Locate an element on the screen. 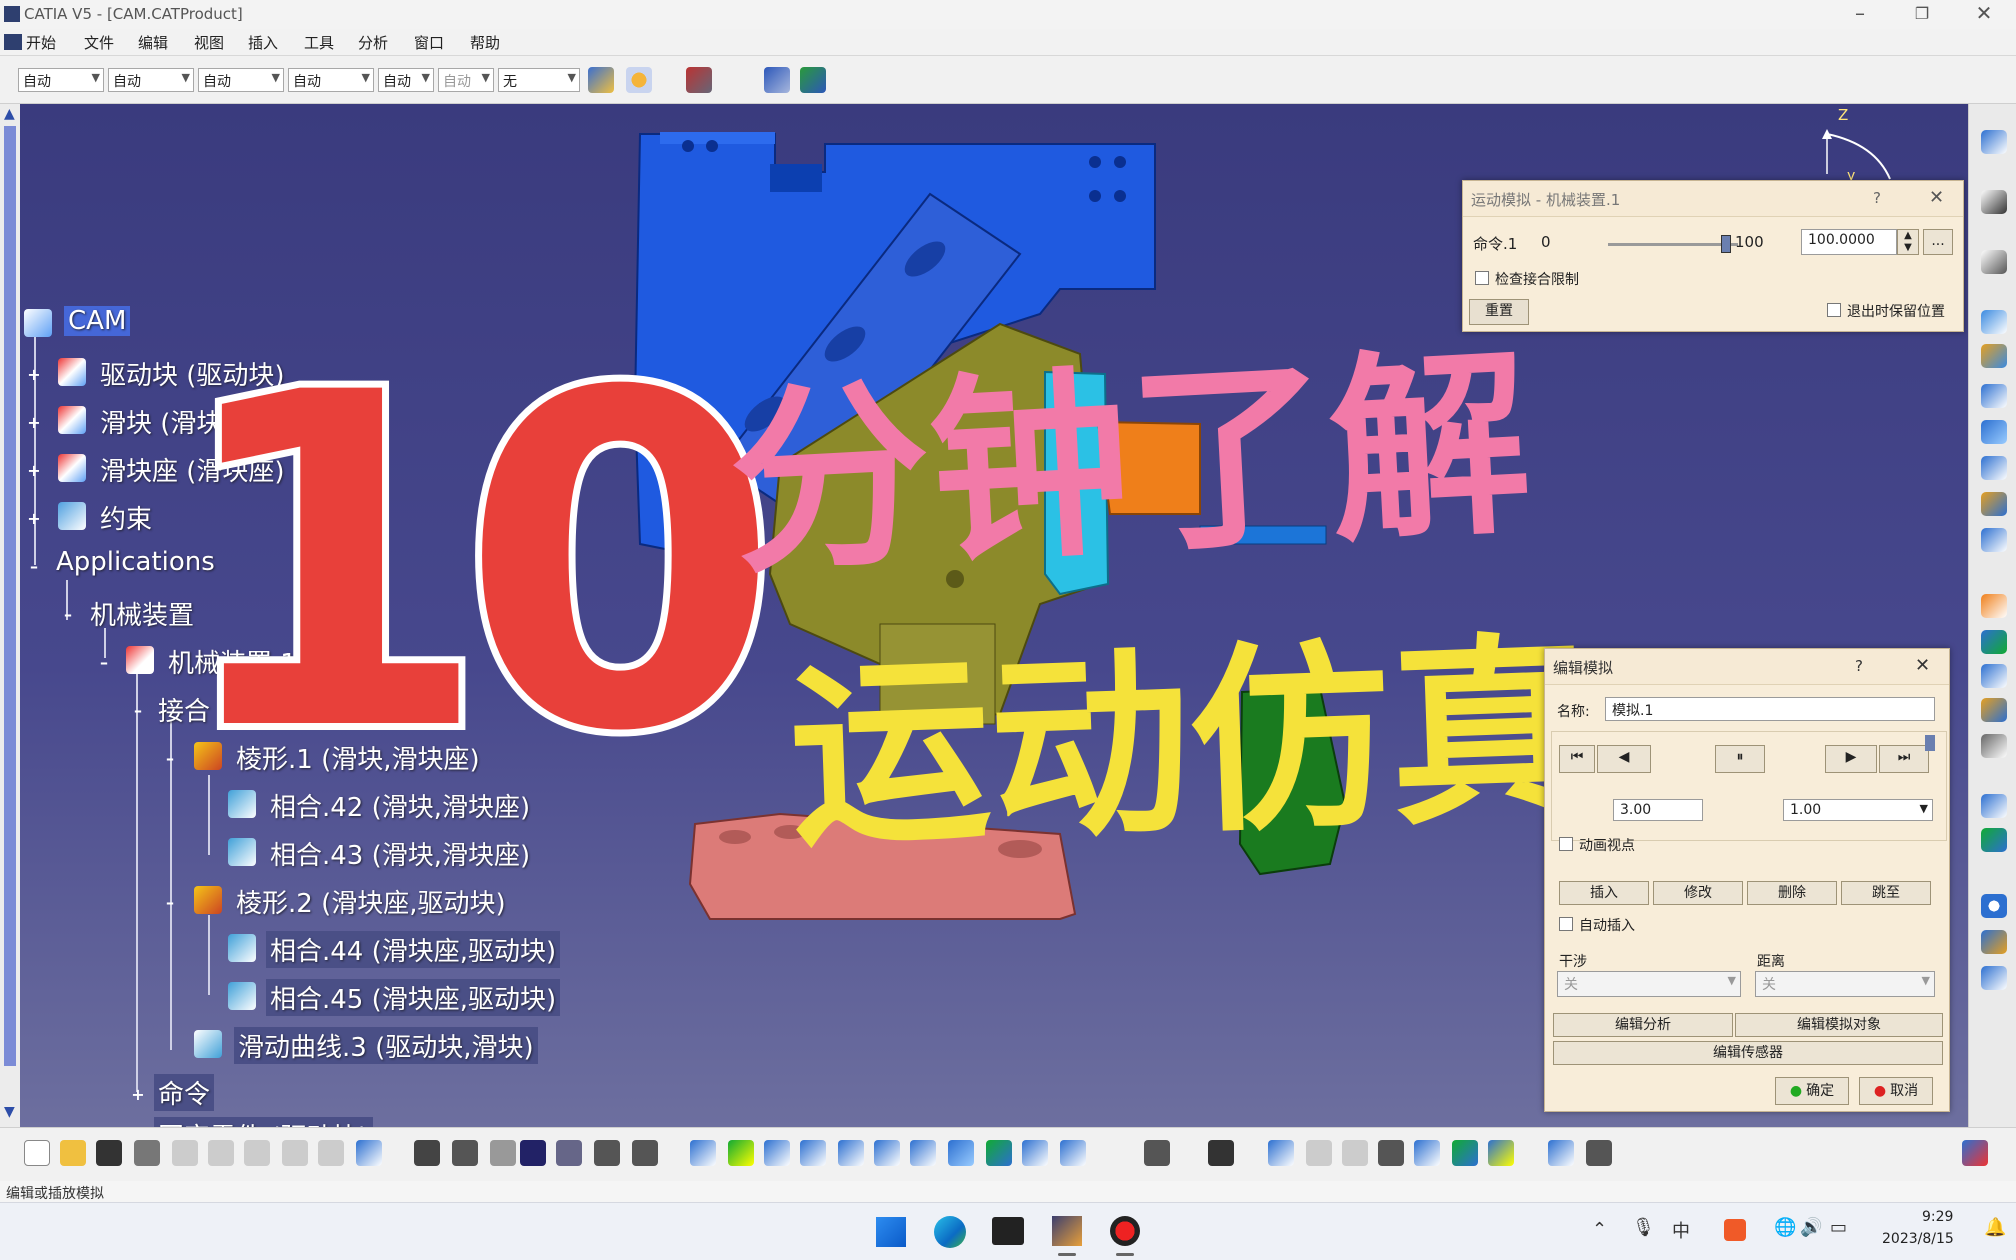 This screenshot has width=2016, height=1260. pan-icon is located at coordinates (777, 1153).